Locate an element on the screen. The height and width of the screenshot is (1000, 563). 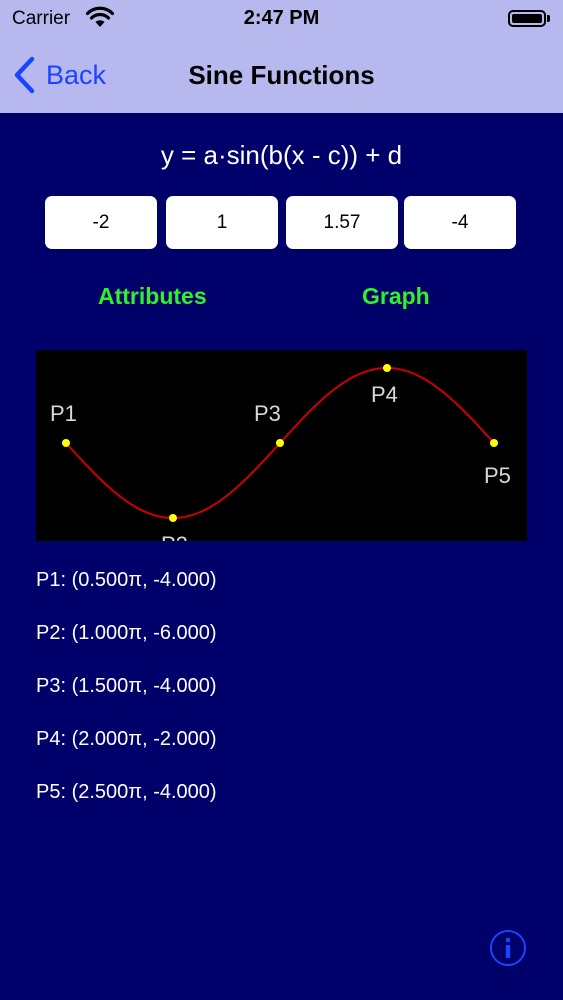
top-bar: Carrier 2:47 PM Back Sine Functions is located at coordinates (281, 56).